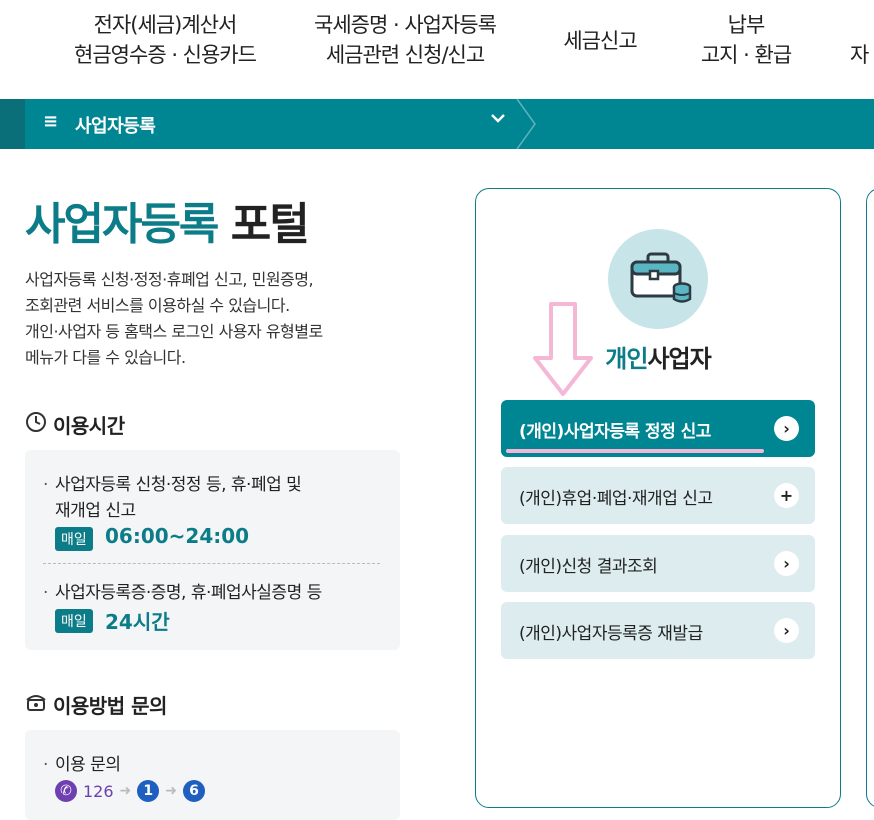 The width and height of the screenshot is (874, 820). I want to click on inquiry-item-text: 이용 문의, so click(88, 765).